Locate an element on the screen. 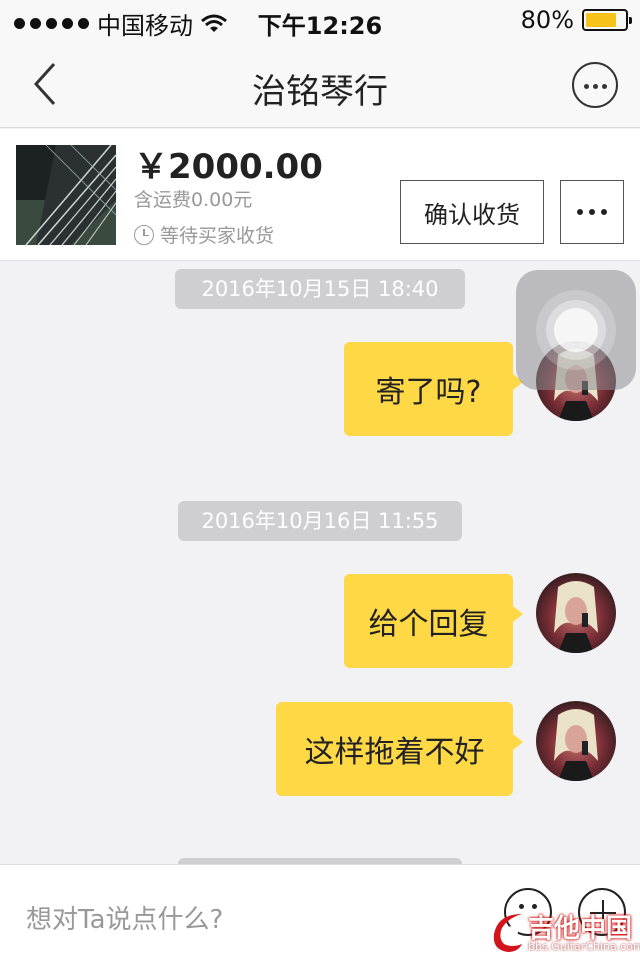 This screenshot has height=960, width=640. status-bar: 中国移动 下午12:26 80% is located at coordinates (320, 20).